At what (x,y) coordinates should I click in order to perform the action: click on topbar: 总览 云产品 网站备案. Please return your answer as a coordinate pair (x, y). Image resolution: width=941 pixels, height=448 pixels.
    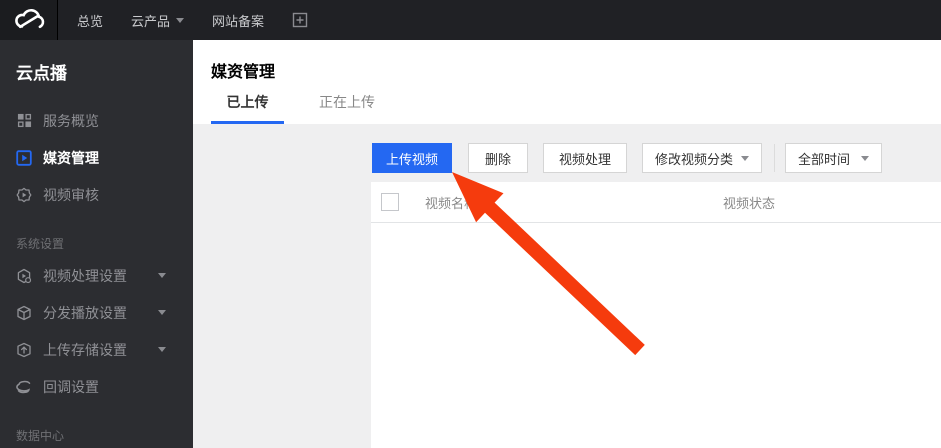
    Looking at the image, I should click on (470, 20).